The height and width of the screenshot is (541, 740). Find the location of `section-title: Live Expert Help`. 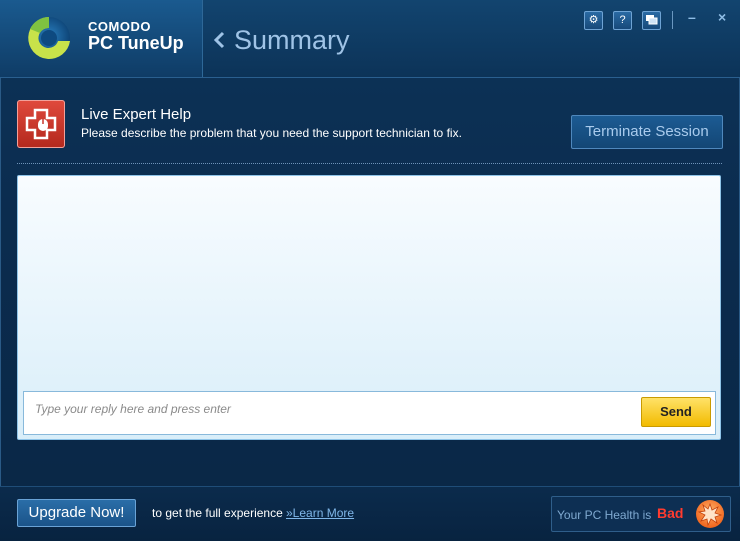

section-title: Live Expert Help is located at coordinates (136, 114).